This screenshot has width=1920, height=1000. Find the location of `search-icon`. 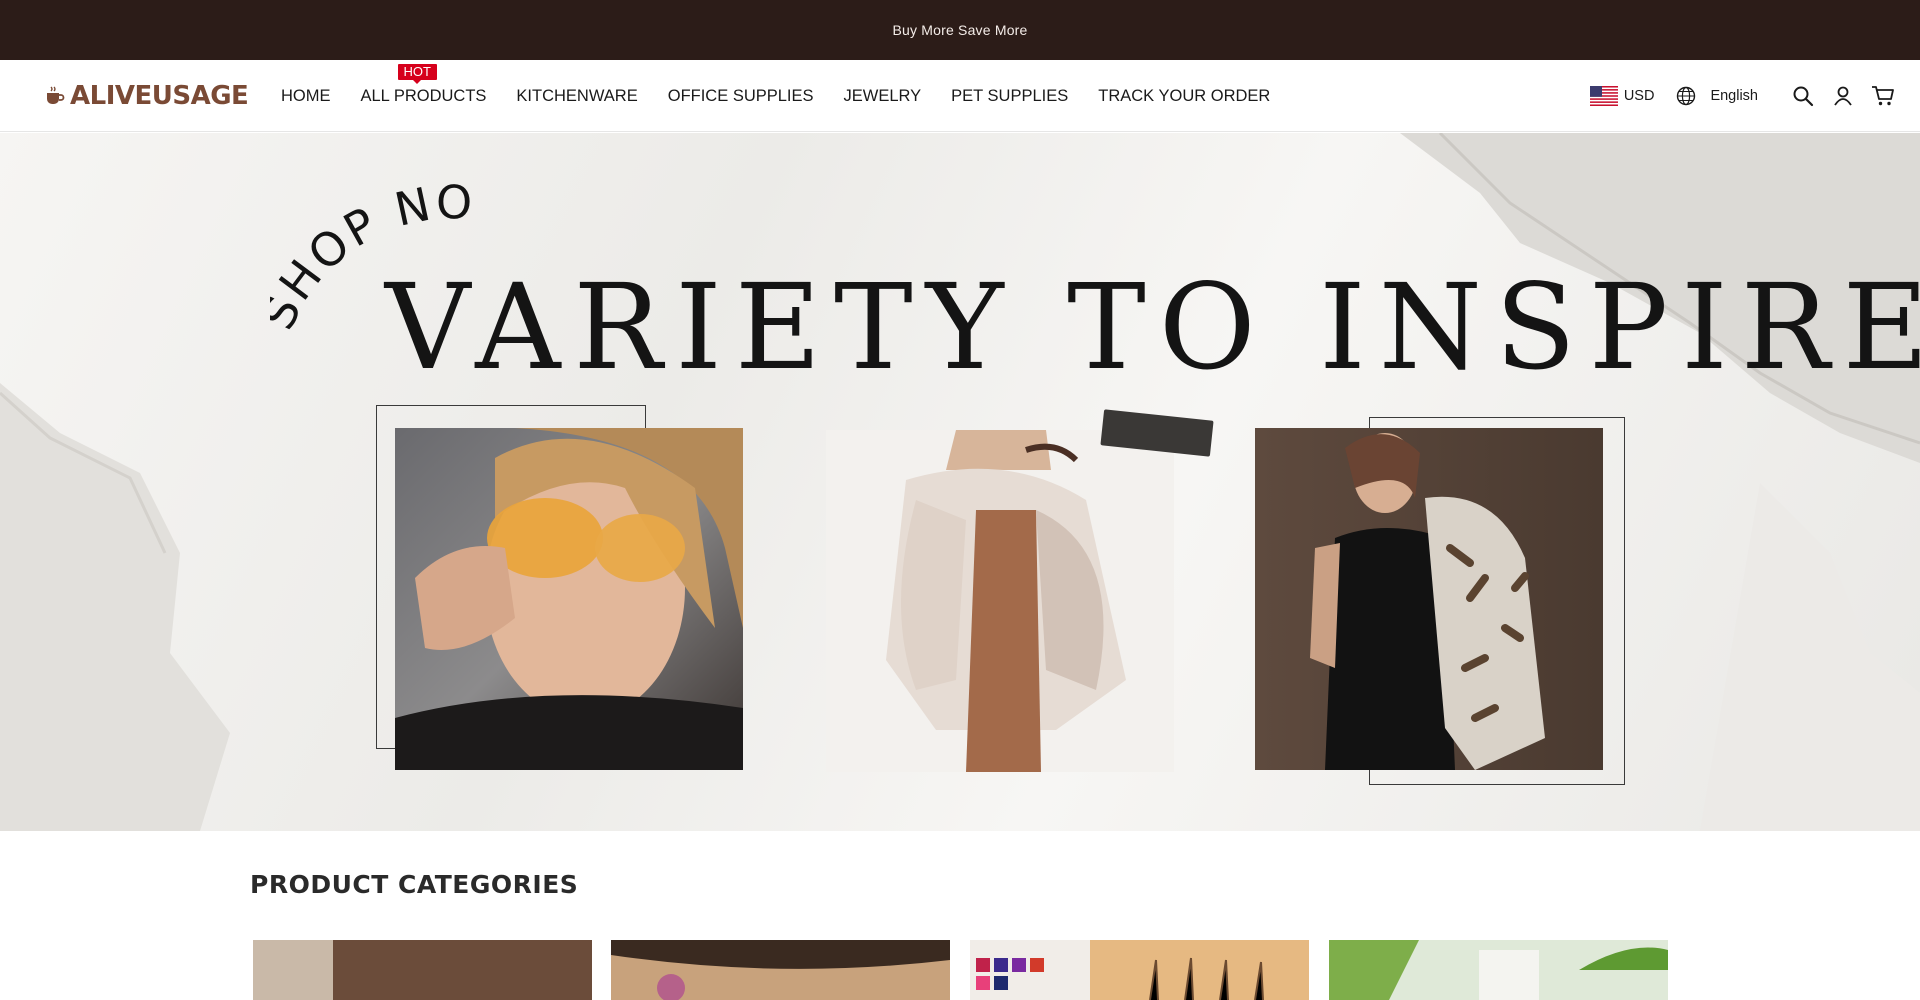

search-icon is located at coordinates (1803, 96).